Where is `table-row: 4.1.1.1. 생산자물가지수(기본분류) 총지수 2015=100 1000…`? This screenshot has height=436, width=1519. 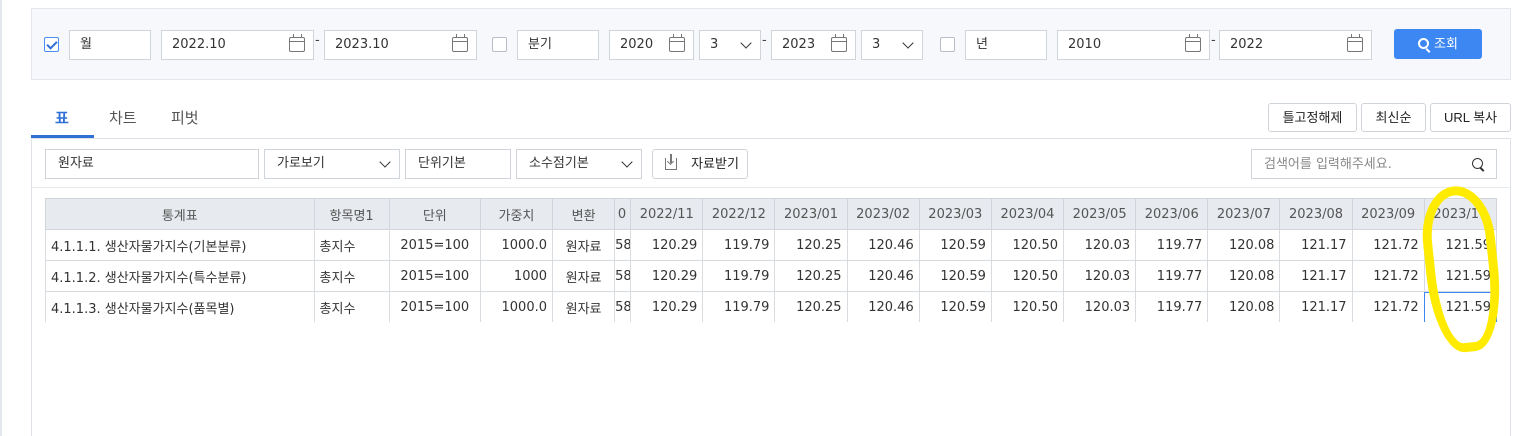 table-row: 4.1.1.1. 생산자물가지수(기본분류) 총지수 2015=100 1000… is located at coordinates (771, 245).